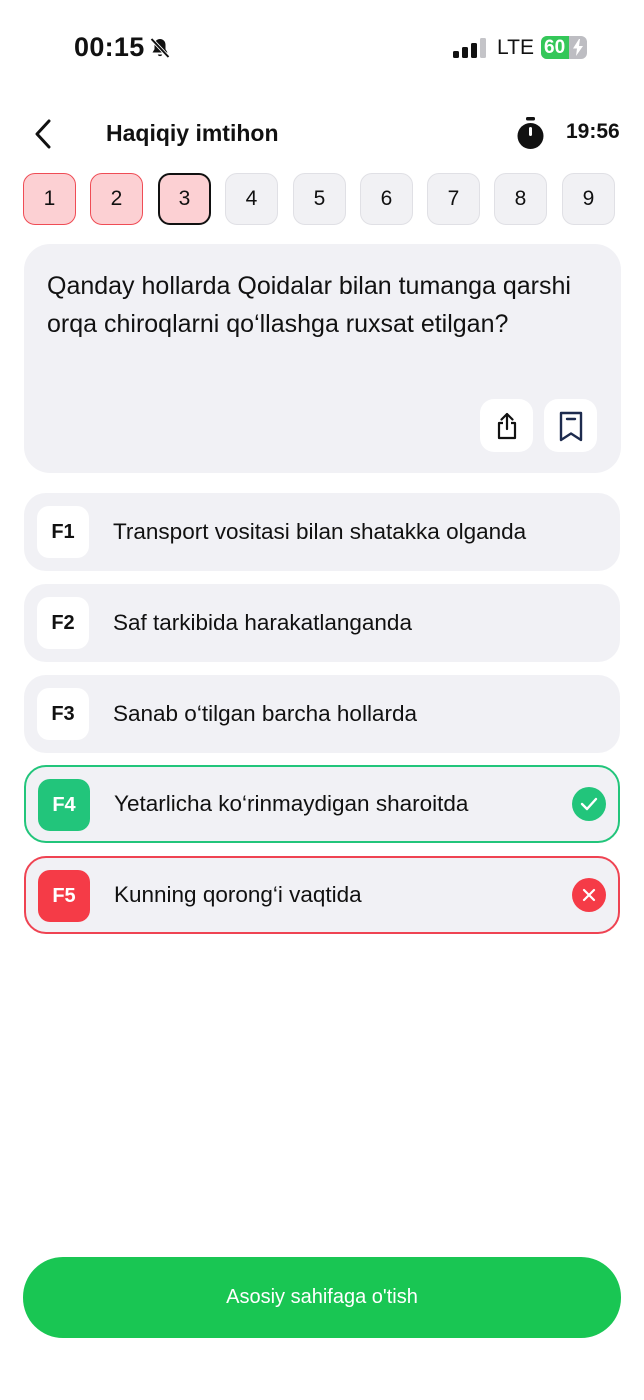 This screenshot has width=644, height=1400. What do you see at coordinates (116, 199) in the screenshot?
I see `question-nav-item: 2` at bounding box center [116, 199].